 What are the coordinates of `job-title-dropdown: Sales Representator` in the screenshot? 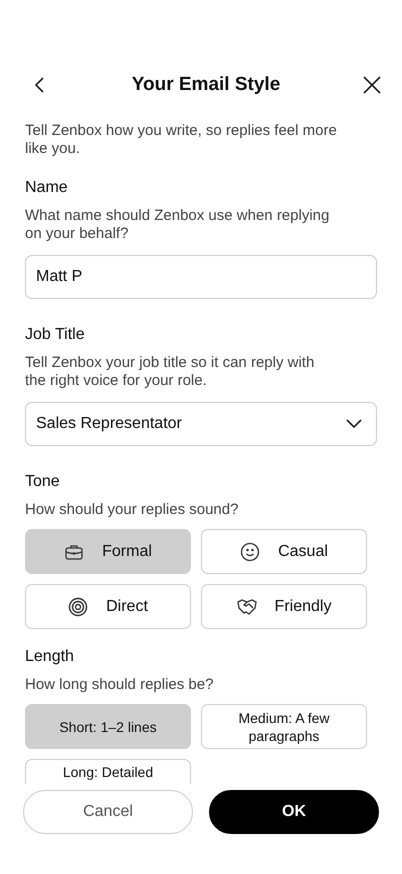 It's located at (201, 424).